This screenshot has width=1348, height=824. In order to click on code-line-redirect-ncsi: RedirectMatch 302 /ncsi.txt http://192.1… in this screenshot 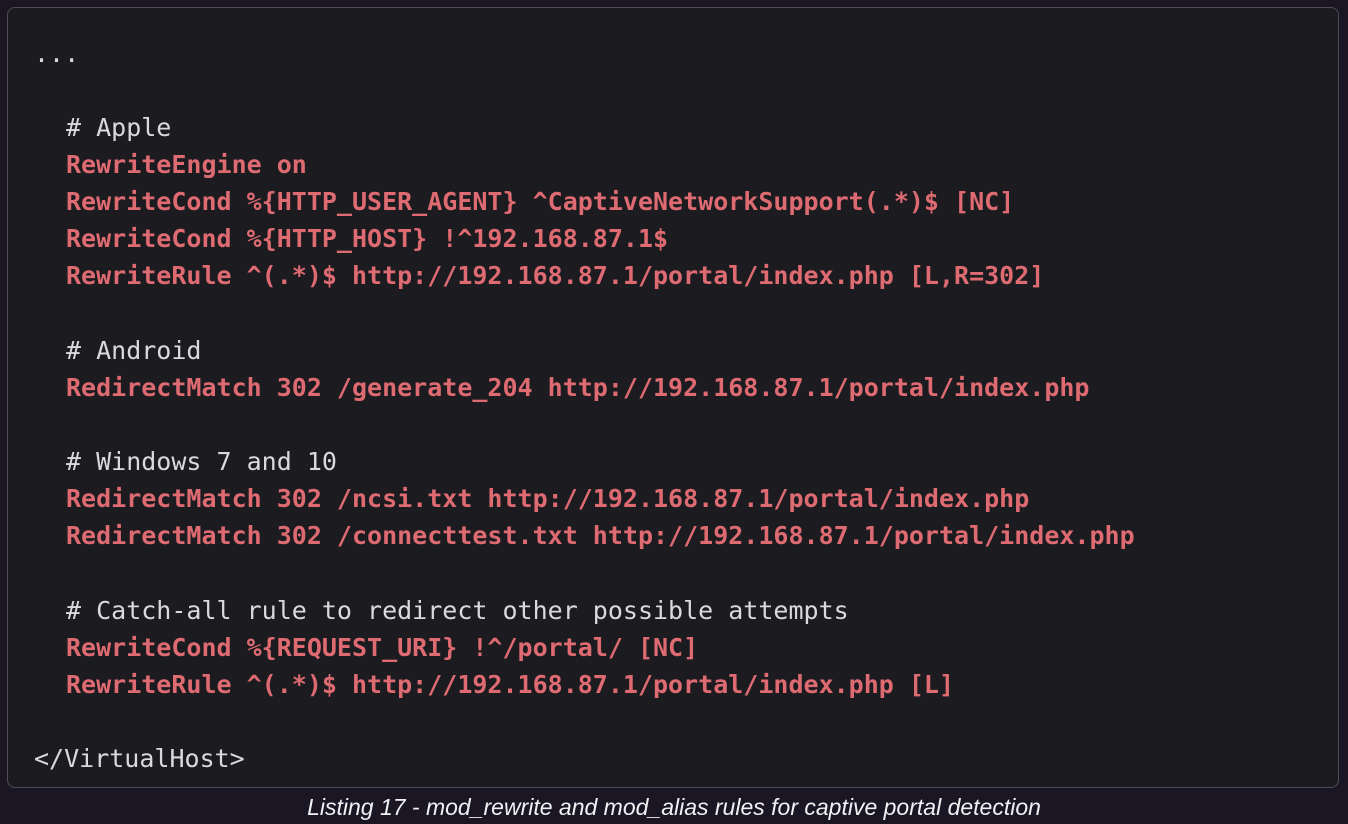, I will do `click(548, 498)`.